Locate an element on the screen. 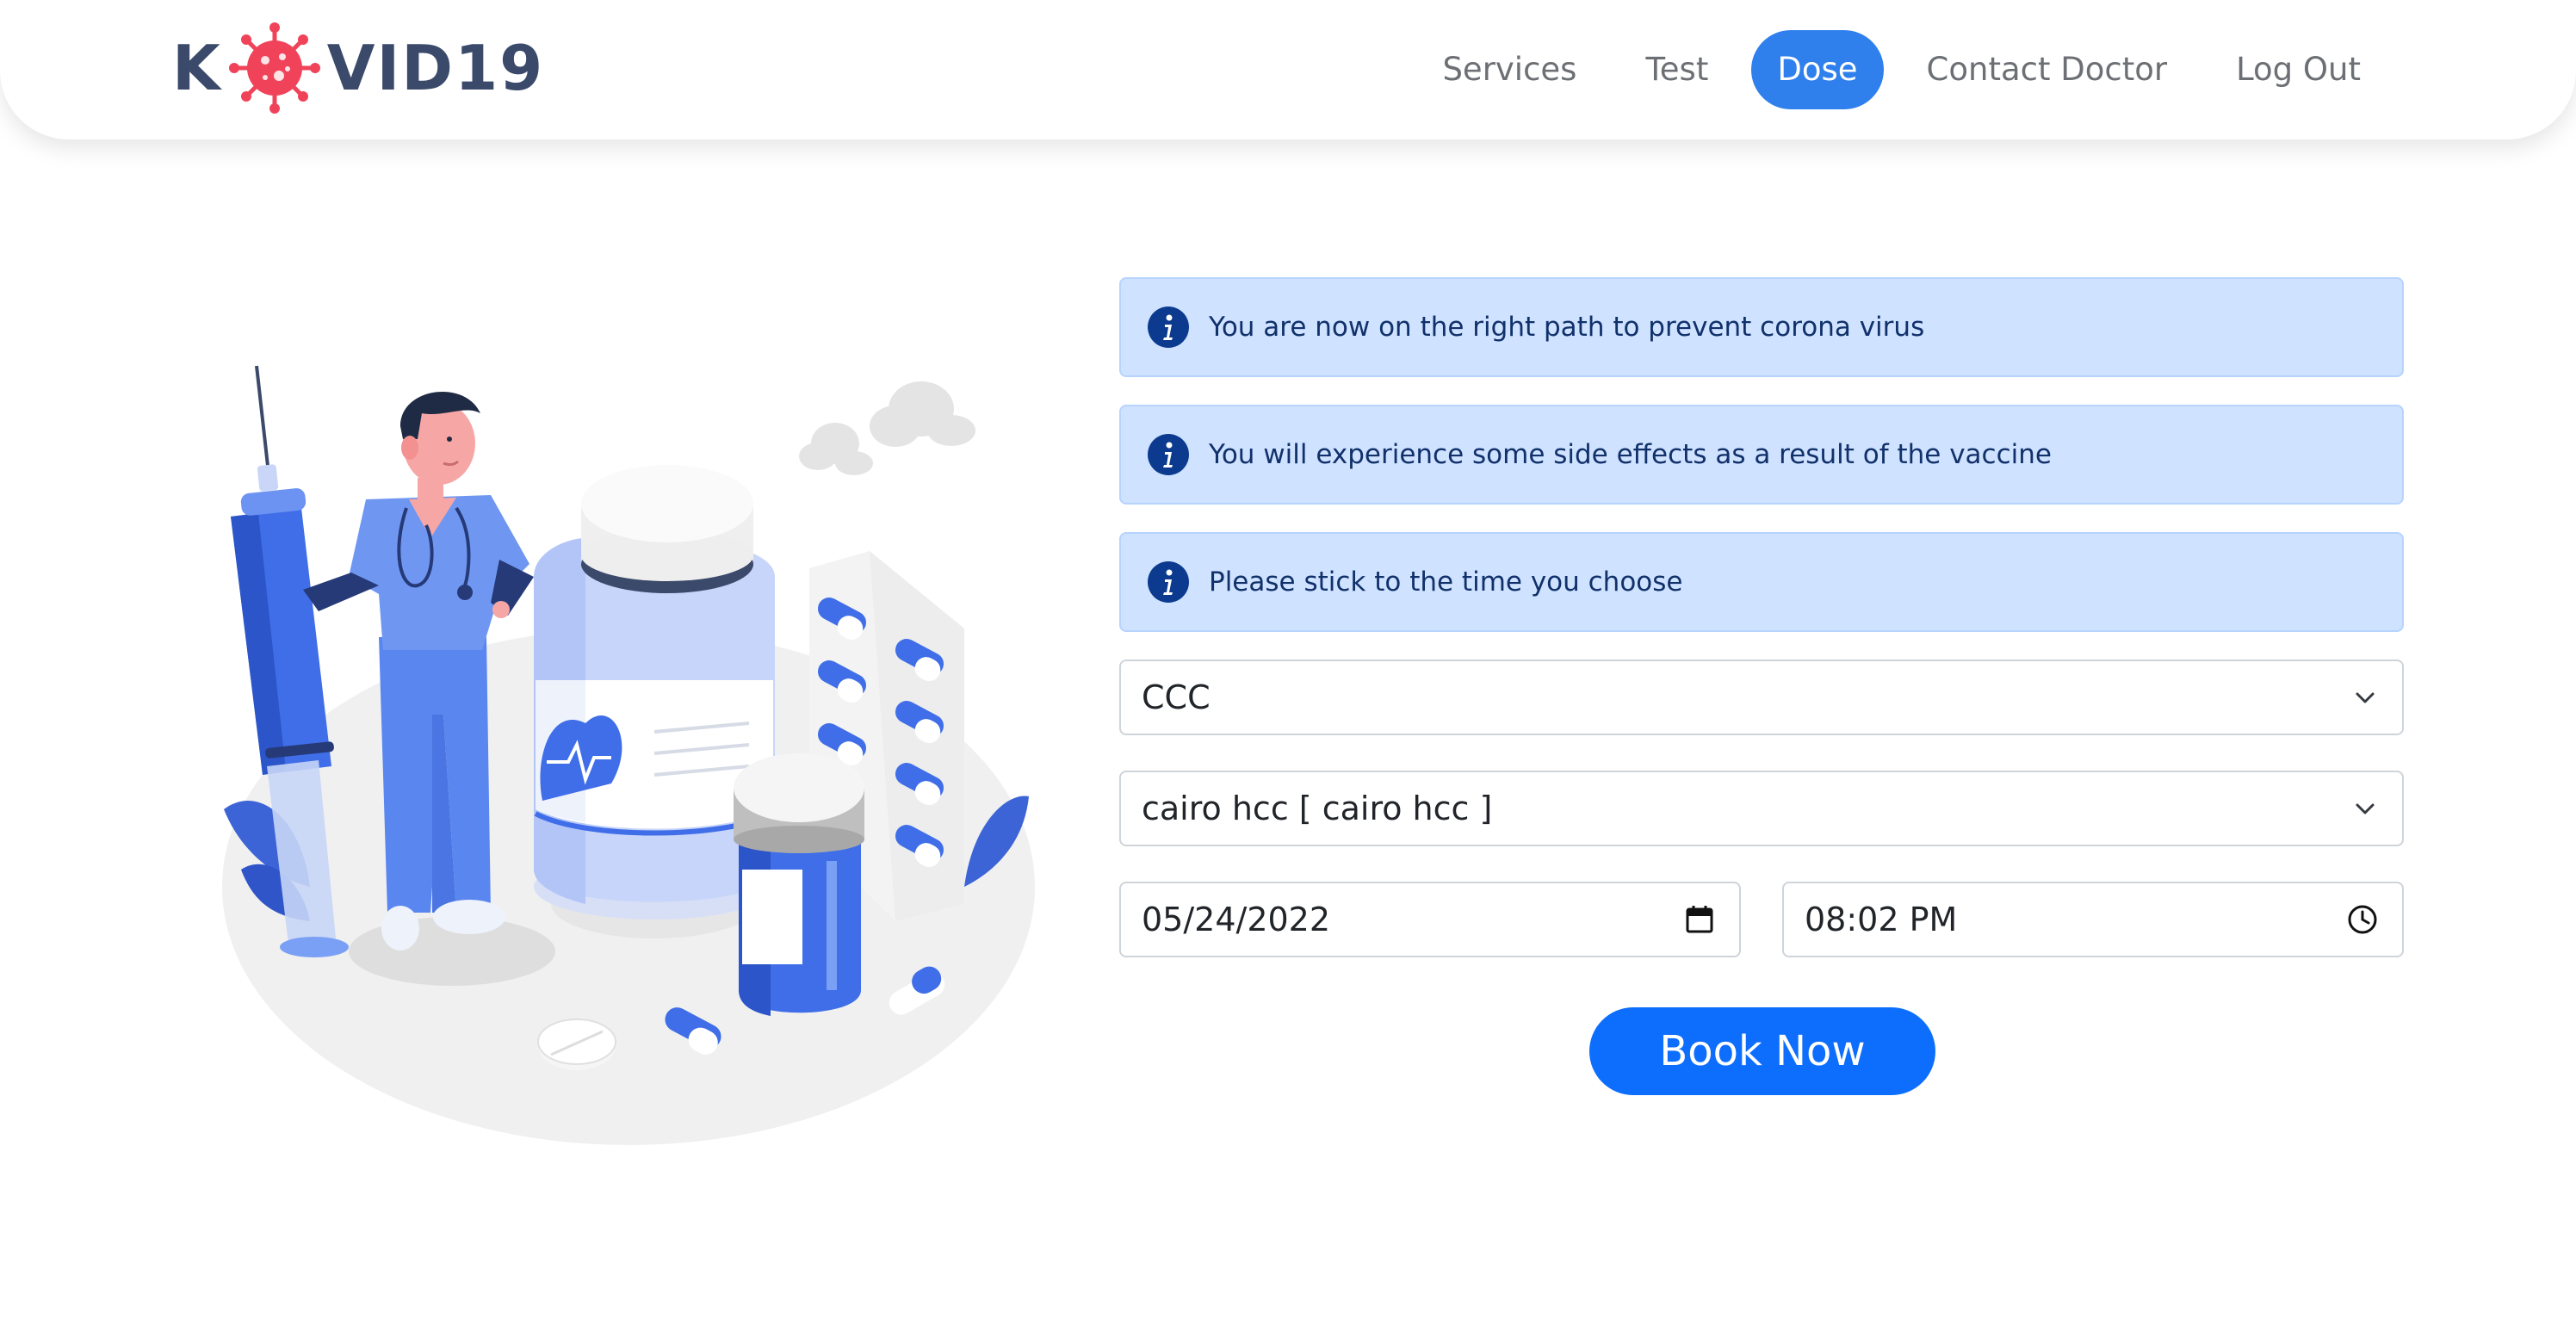 The width and height of the screenshot is (2576, 1319). clock-icon is located at coordinates (2362, 919).